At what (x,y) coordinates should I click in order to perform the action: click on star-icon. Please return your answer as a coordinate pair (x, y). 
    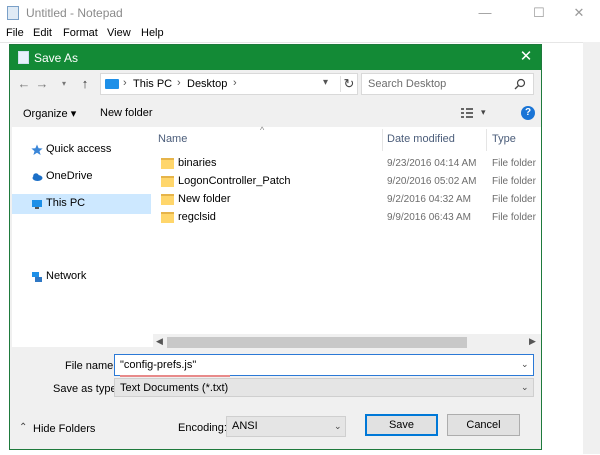
    Looking at the image, I should click on (37, 149).